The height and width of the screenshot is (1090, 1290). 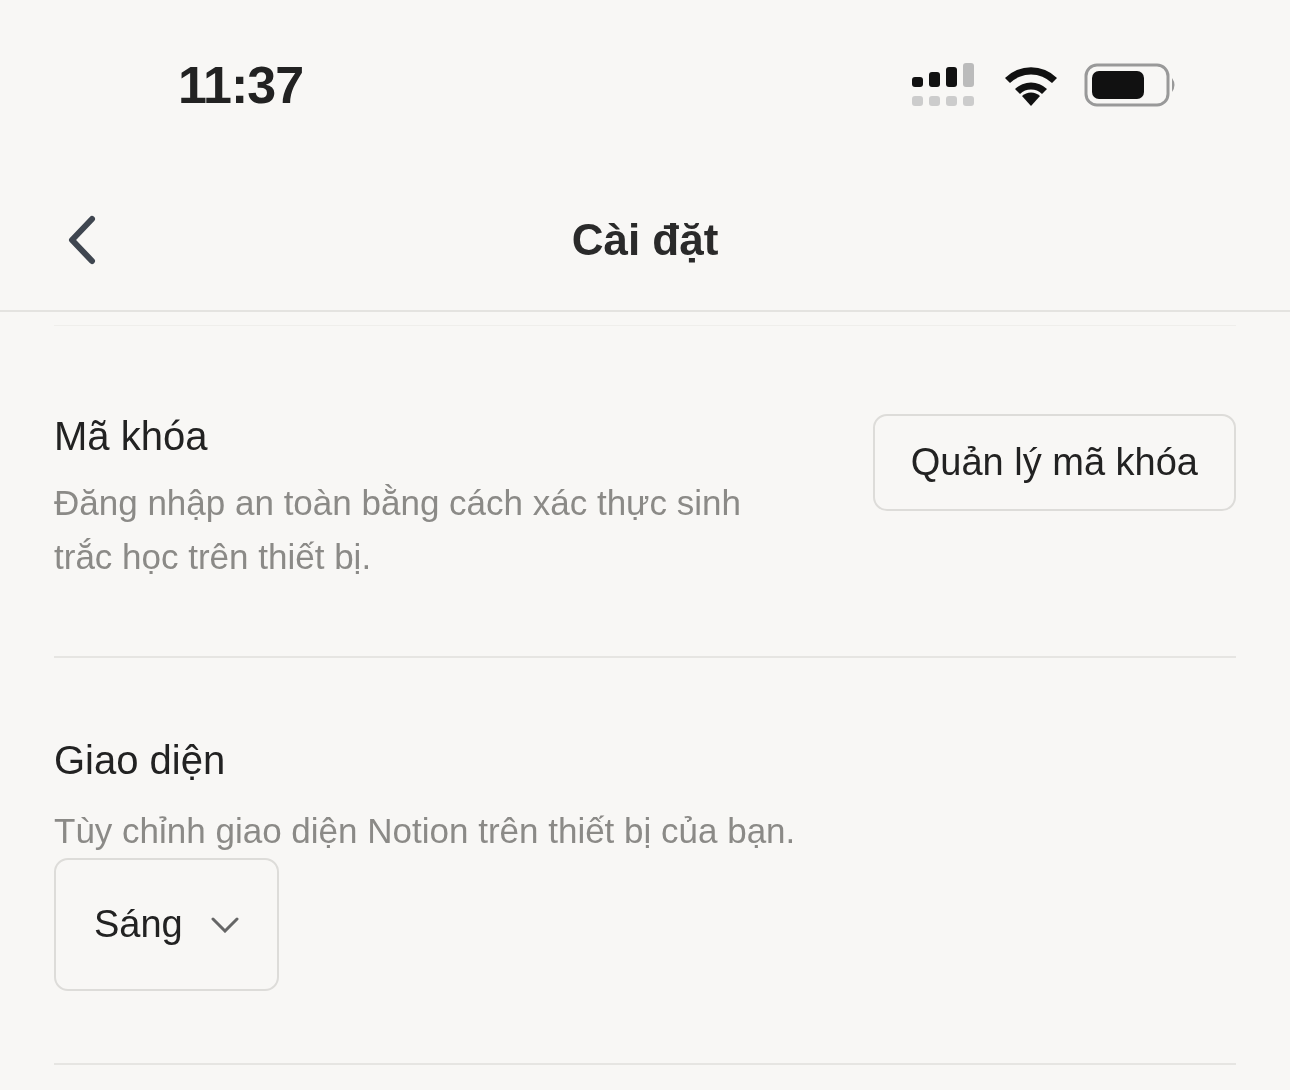 What do you see at coordinates (398, 530) in the screenshot?
I see `setting-description: Đăng nhập an toàn bằng cách xác thực sinh trắc học trên thiết bị.` at bounding box center [398, 530].